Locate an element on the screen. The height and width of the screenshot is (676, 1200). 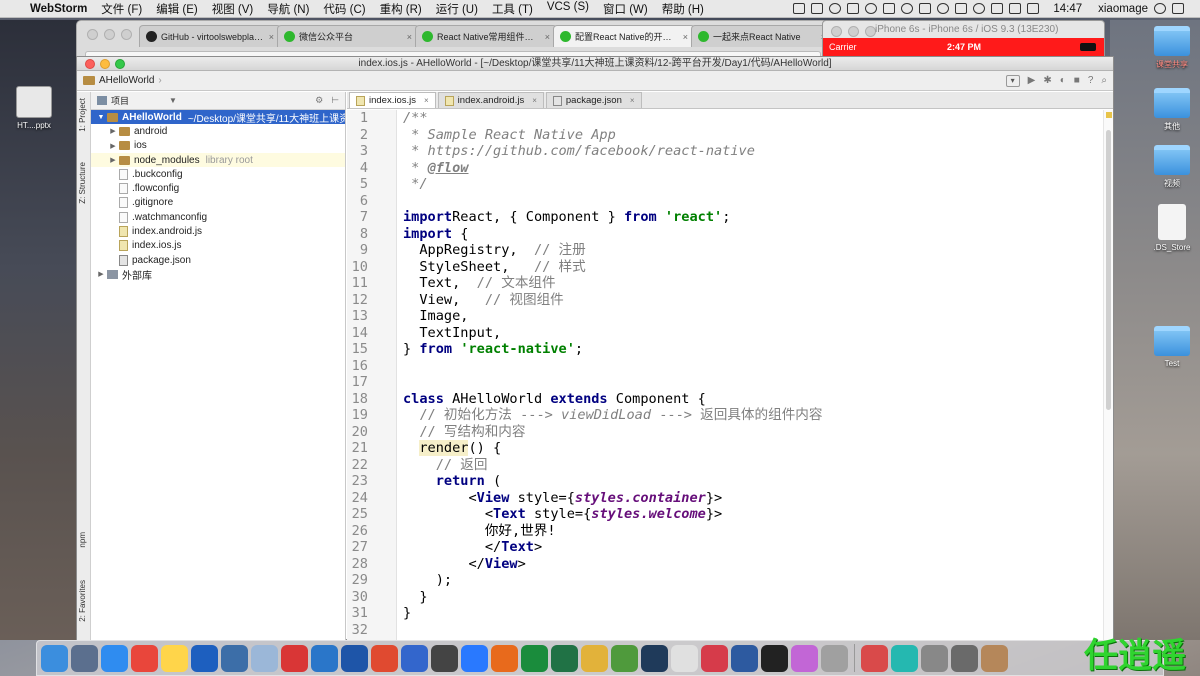
run-config-dropdown: ▾ is located at coordinates (1012, 80).